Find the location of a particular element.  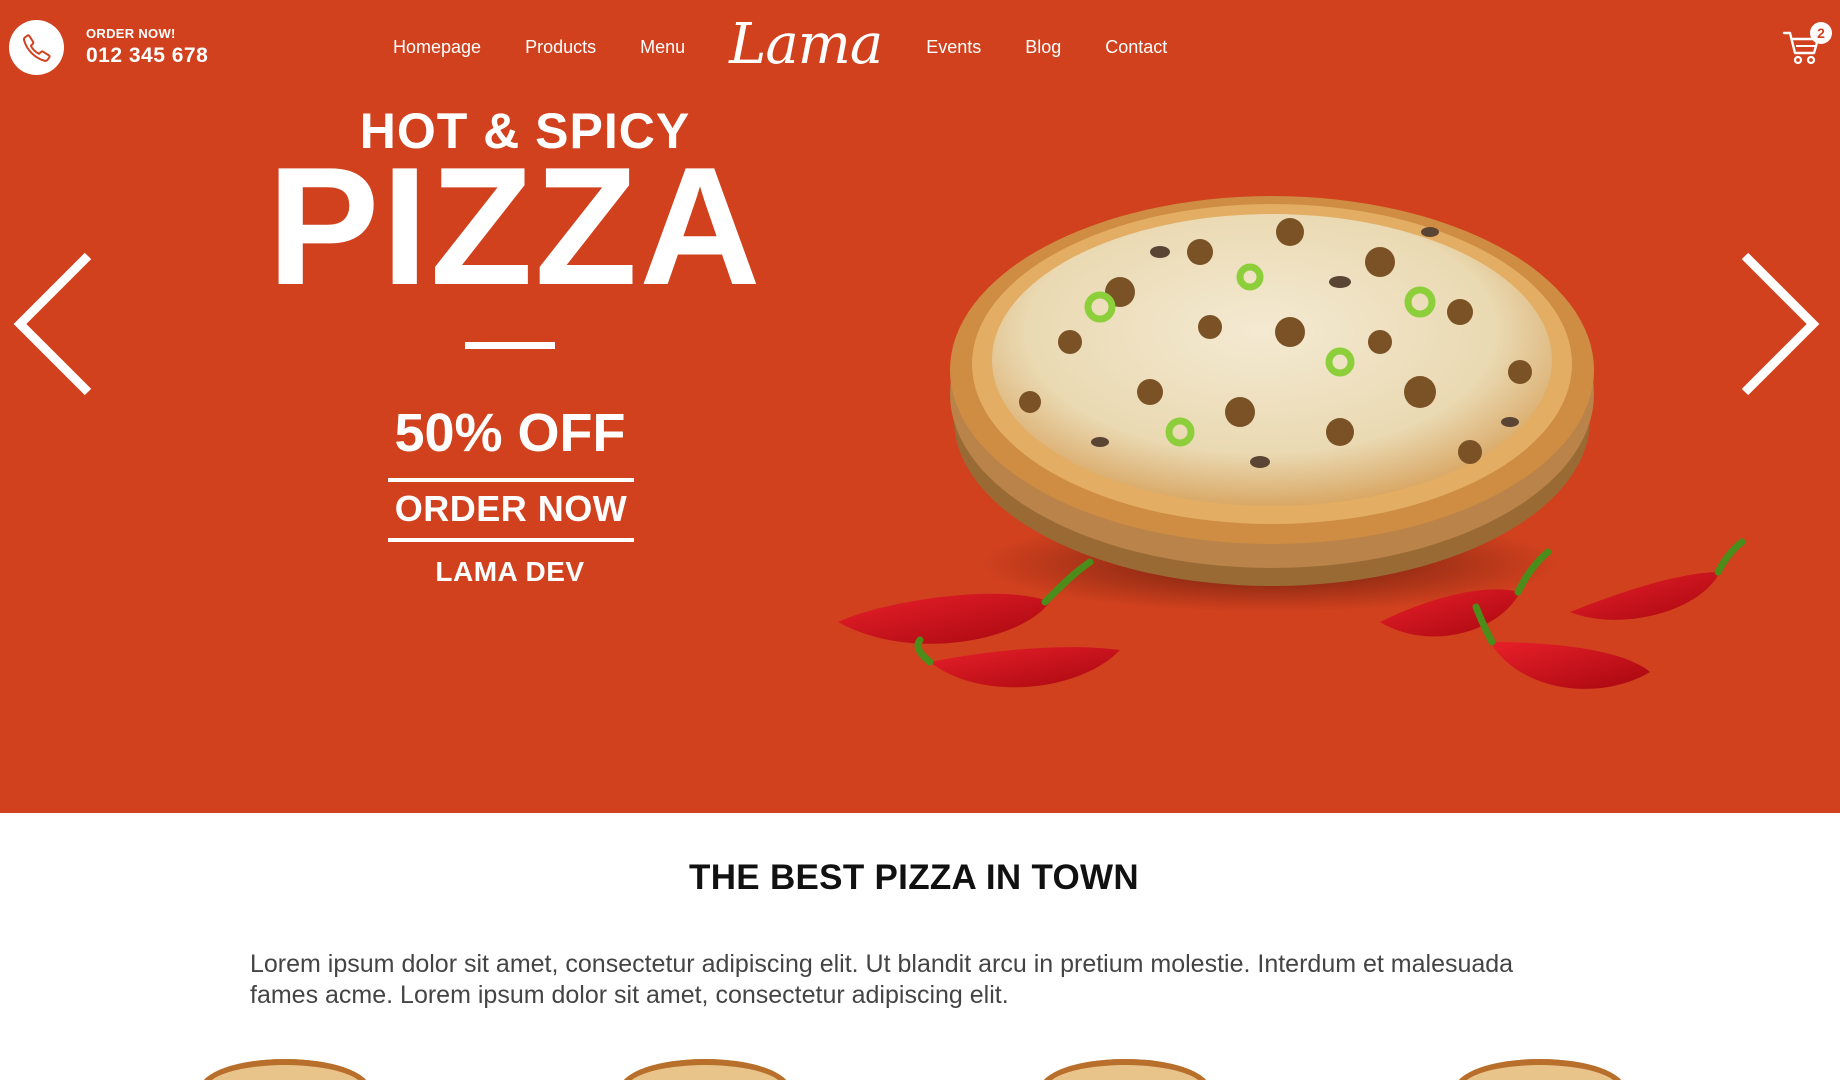

slider-prev-button is located at coordinates (53, 325).